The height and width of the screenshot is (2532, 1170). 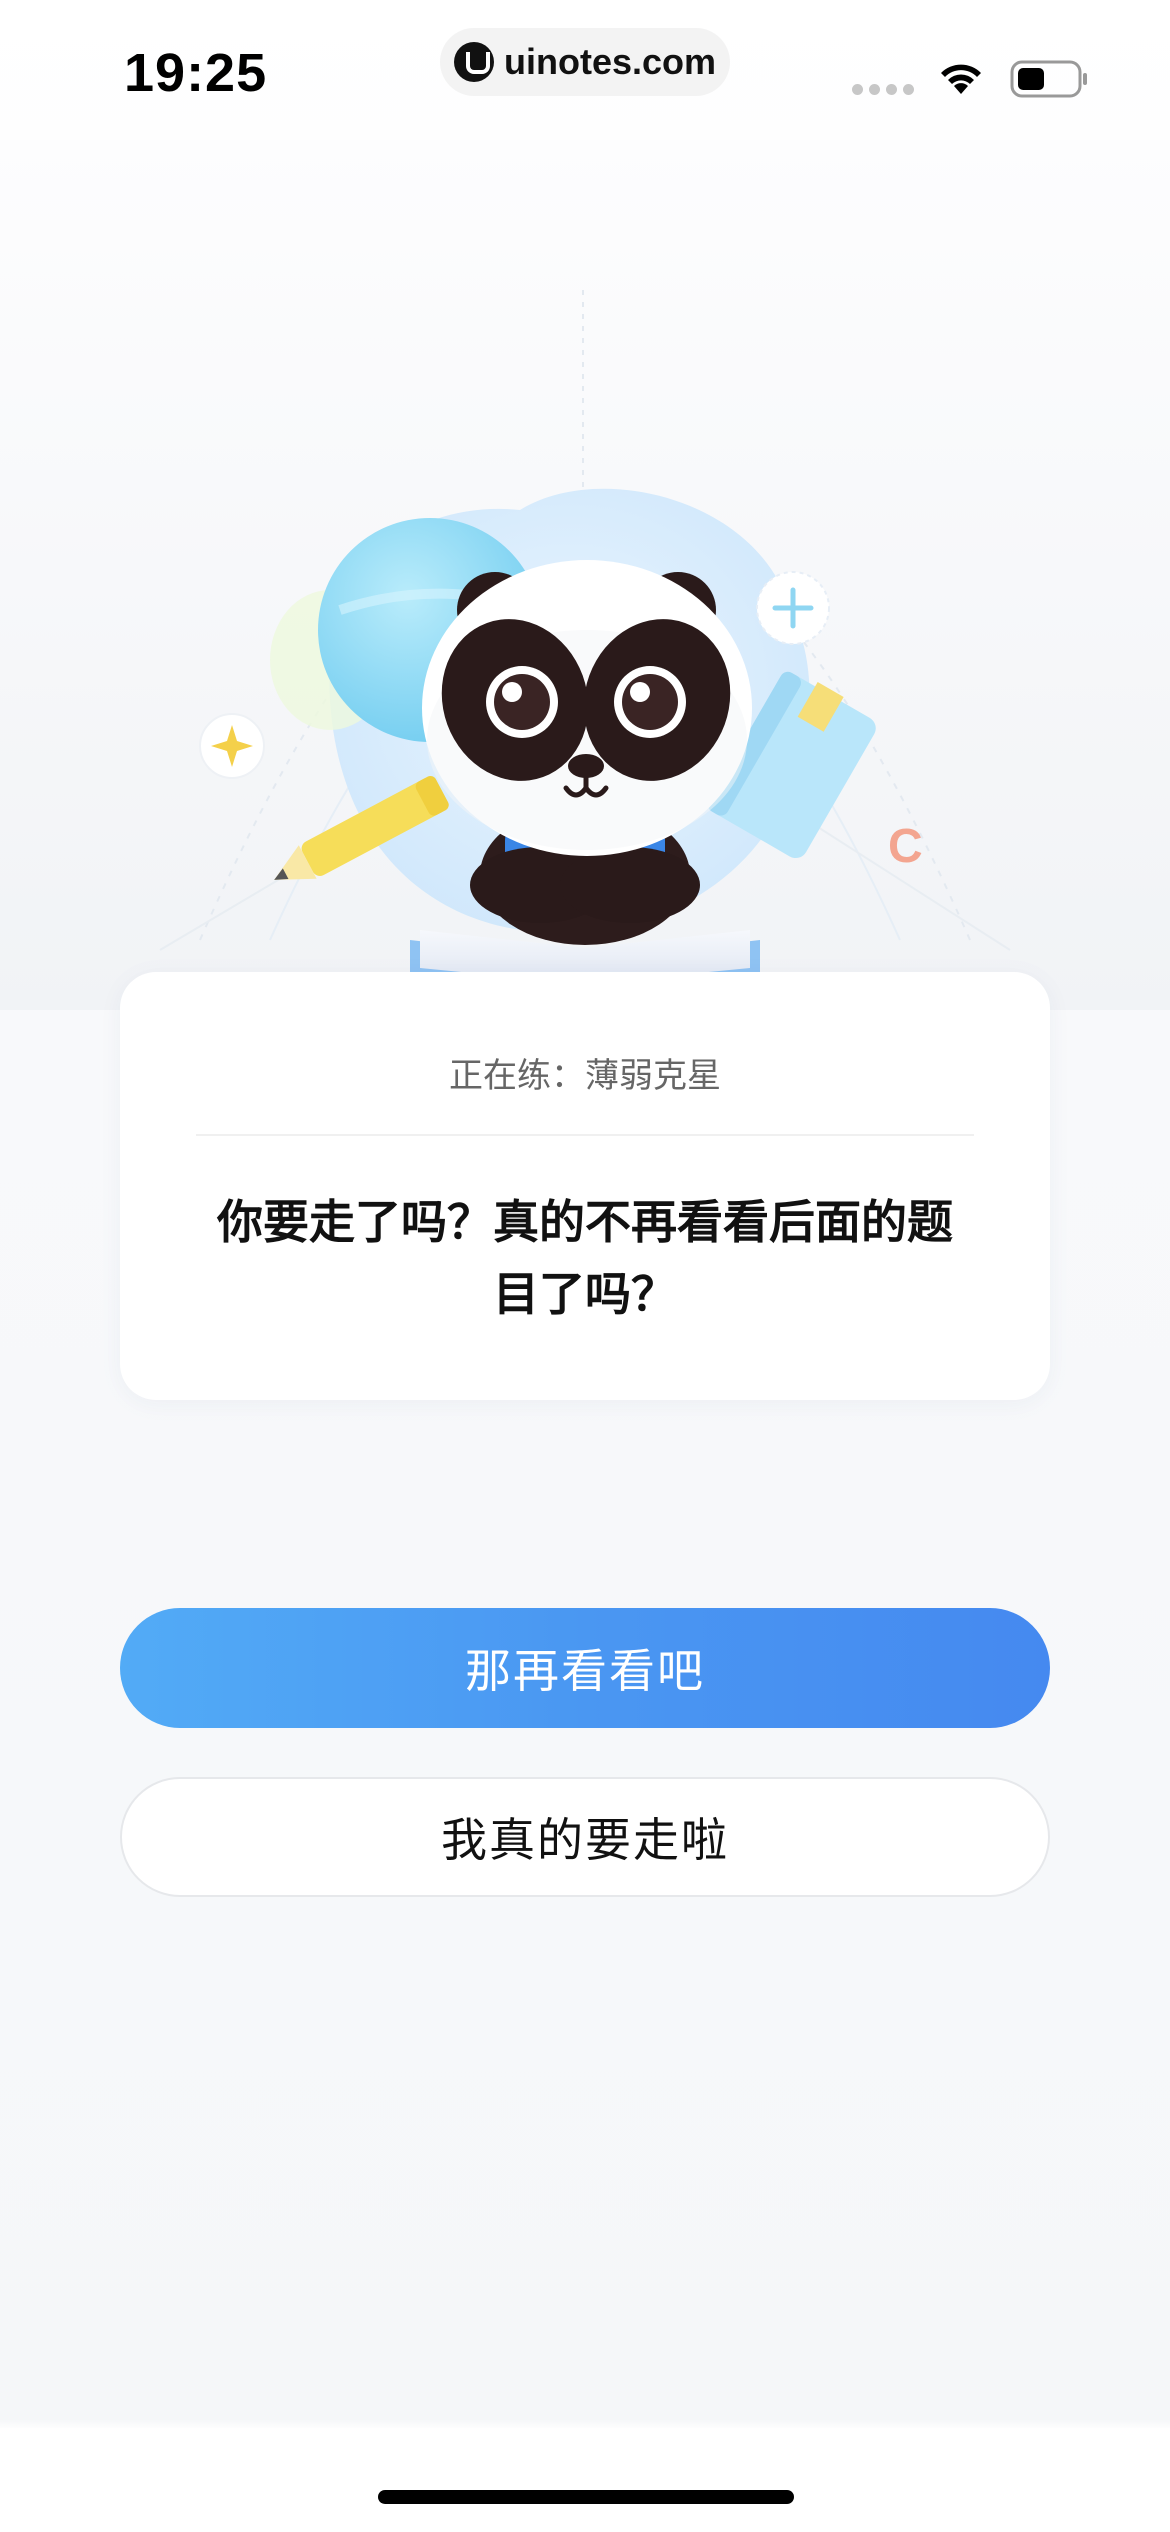 I want to click on practice-label: 正在练：薄弱克星, so click(x=585, y=1076).